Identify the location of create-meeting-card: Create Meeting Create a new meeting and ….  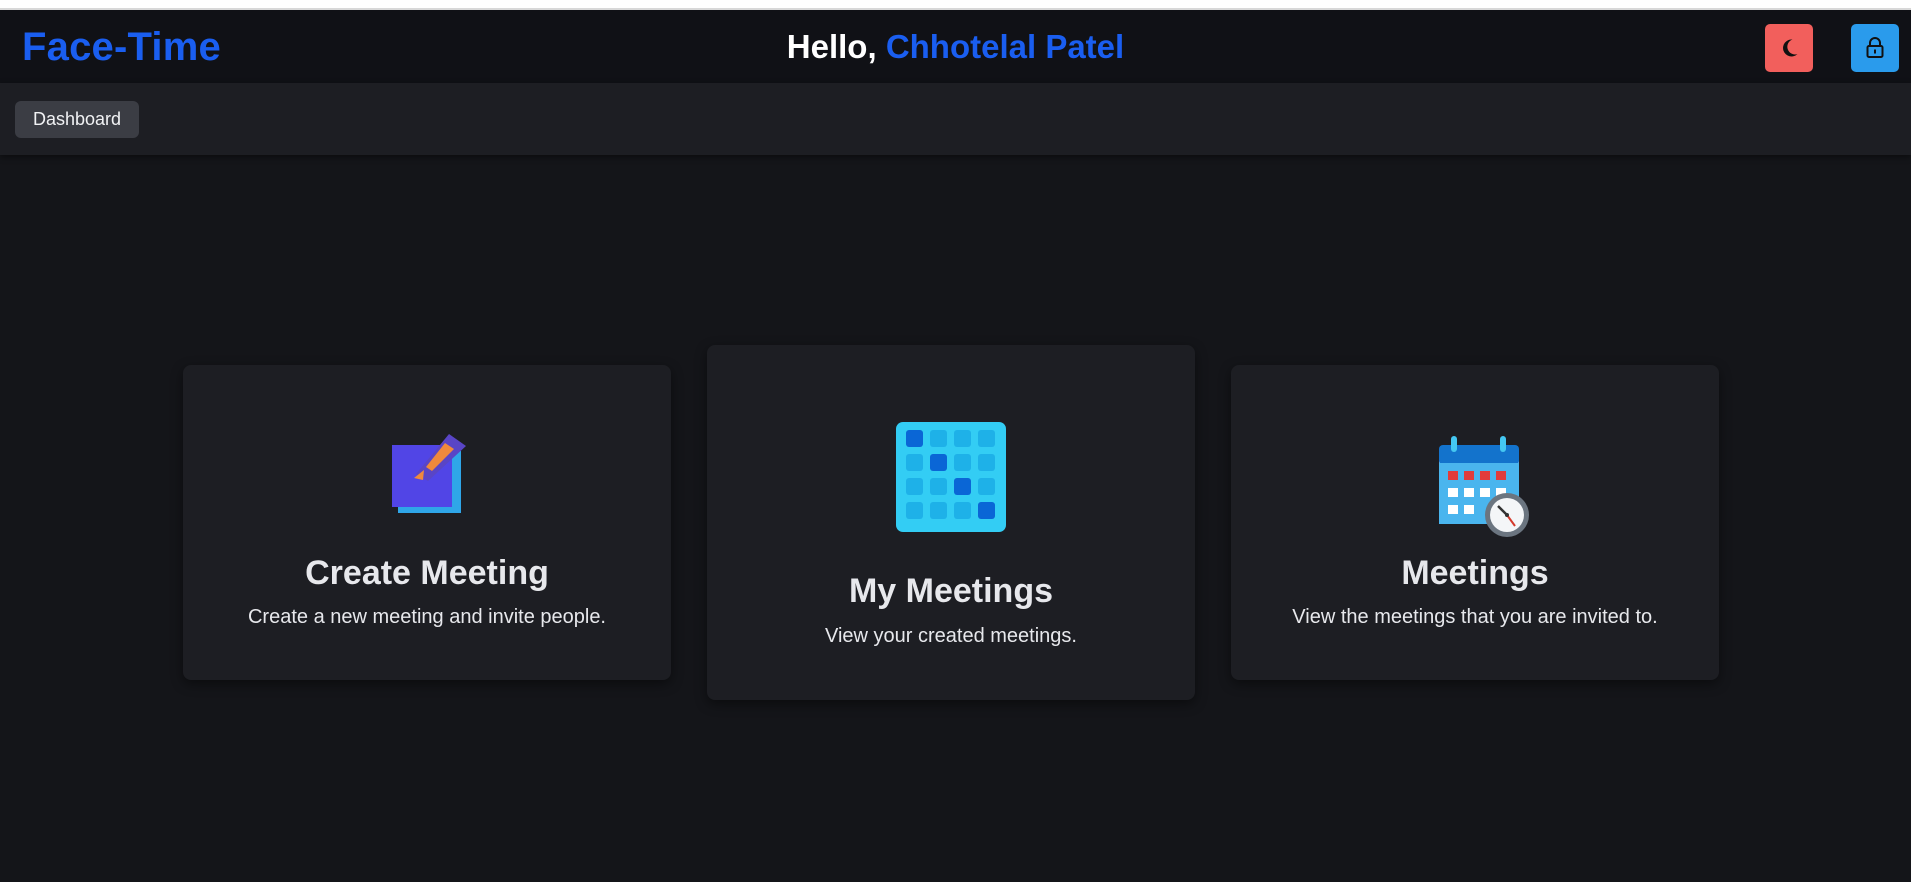
(427, 522).